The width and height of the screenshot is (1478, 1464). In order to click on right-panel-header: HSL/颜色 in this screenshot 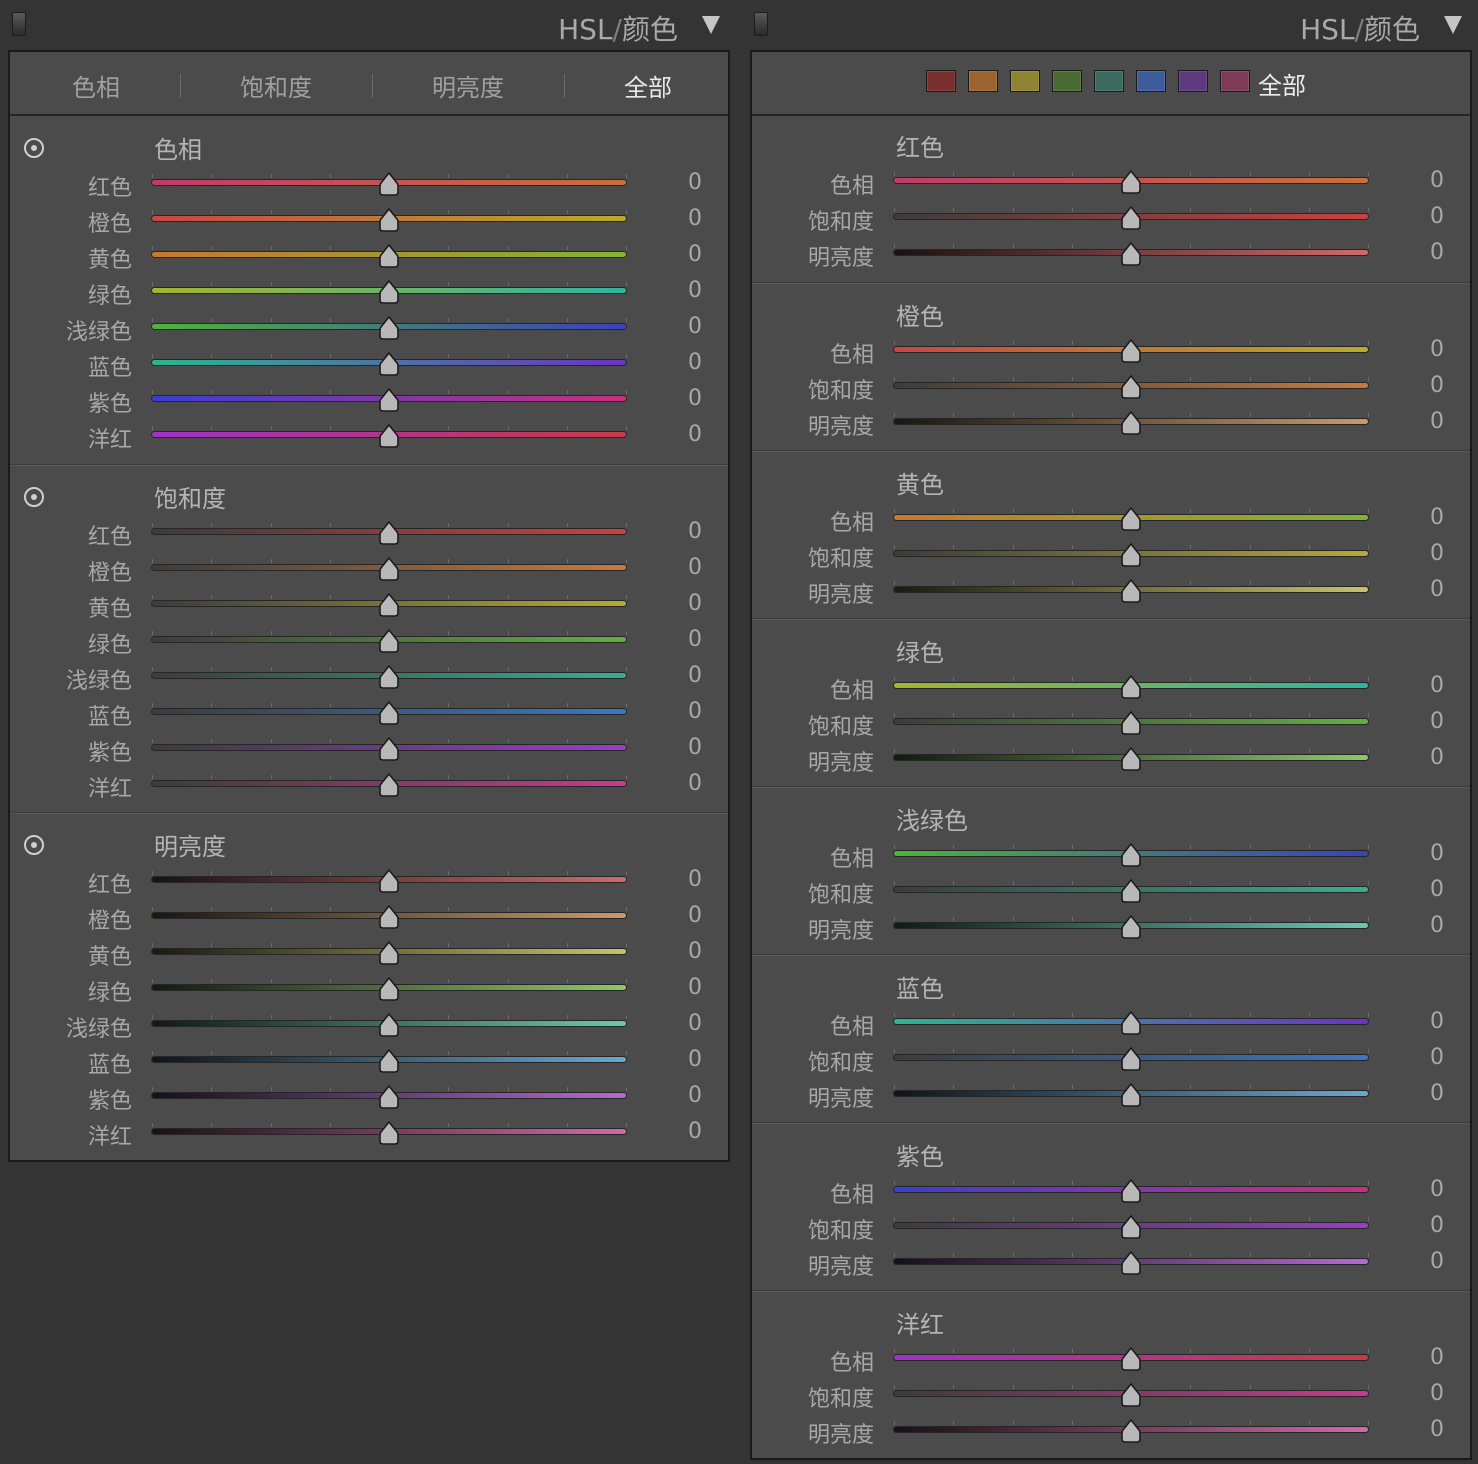, I will do `click(1110, 25)`.